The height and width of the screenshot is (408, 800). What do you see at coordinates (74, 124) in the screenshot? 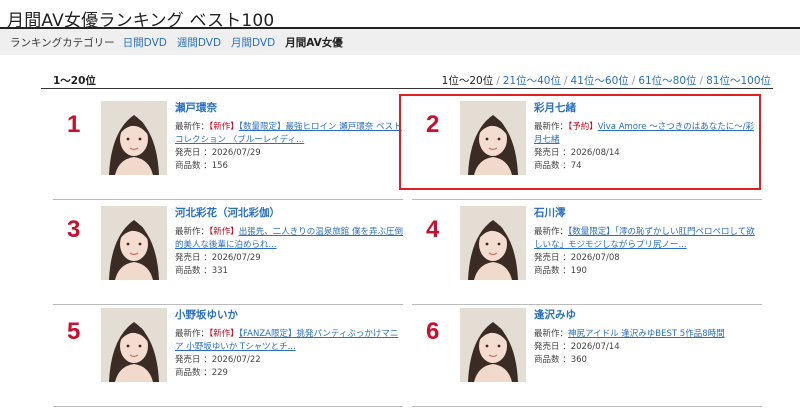
I see `rank-number: 1` at bounding box center [74, 124].